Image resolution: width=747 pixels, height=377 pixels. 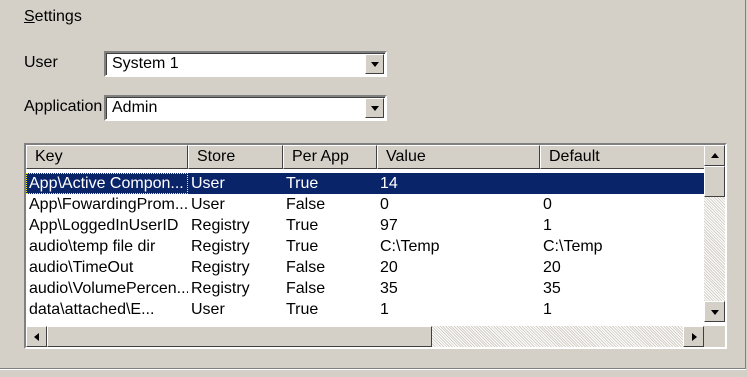 What do you see at coordinates (145, 63) in the screenshot?
I see `user-combobox-value: System 1` at bounding box center [145, 63].